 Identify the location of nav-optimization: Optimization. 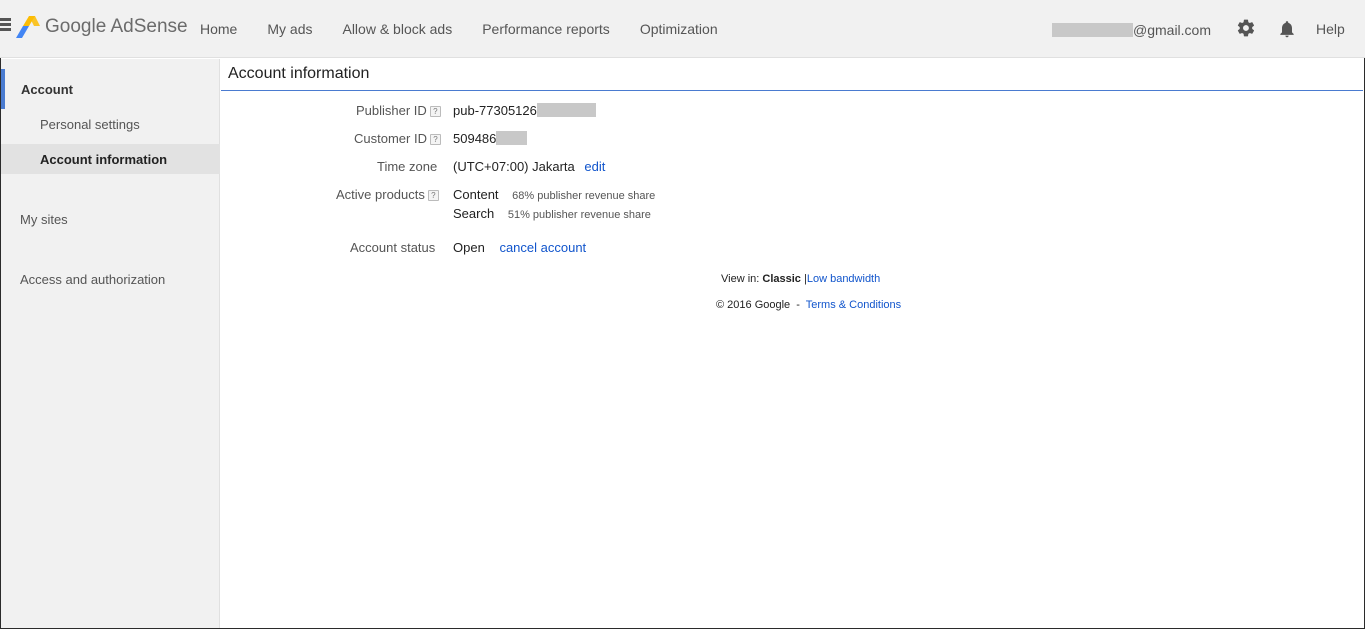
(679, 29).